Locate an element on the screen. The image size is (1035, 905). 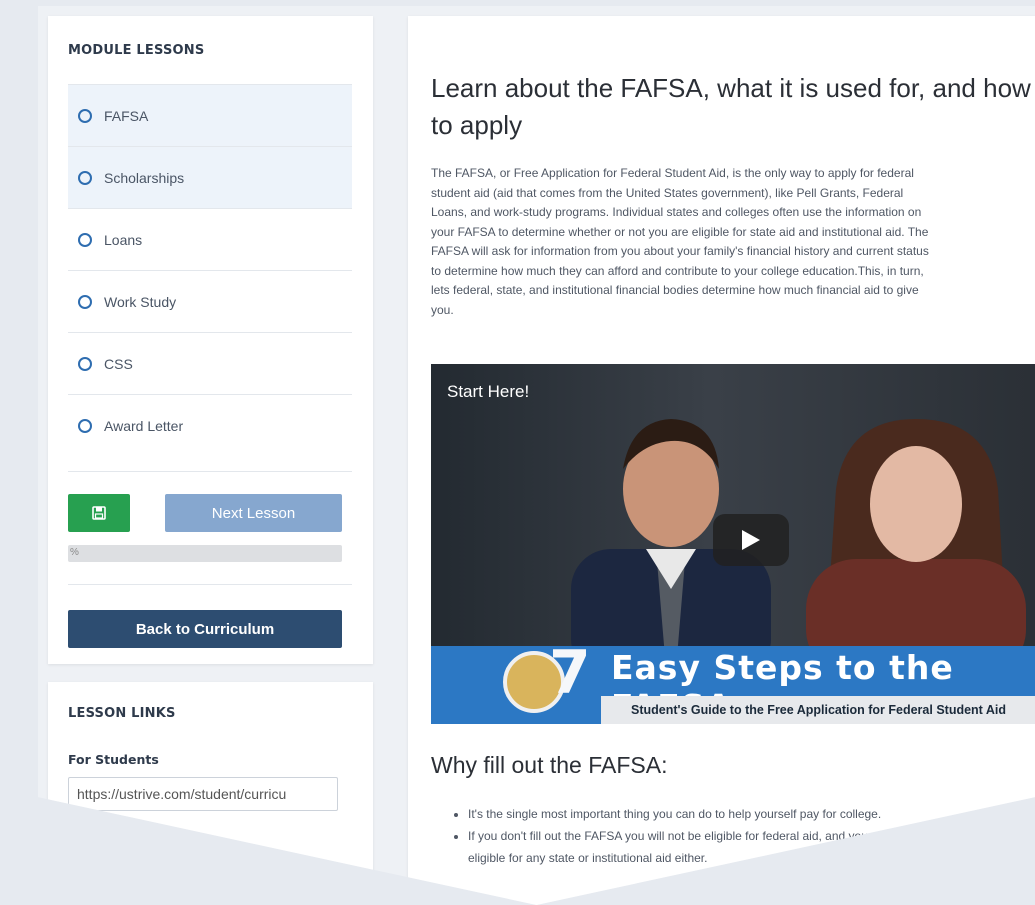
student-link-field: https://ustrive.com/student/curricu is located at coordinates (203, 794).